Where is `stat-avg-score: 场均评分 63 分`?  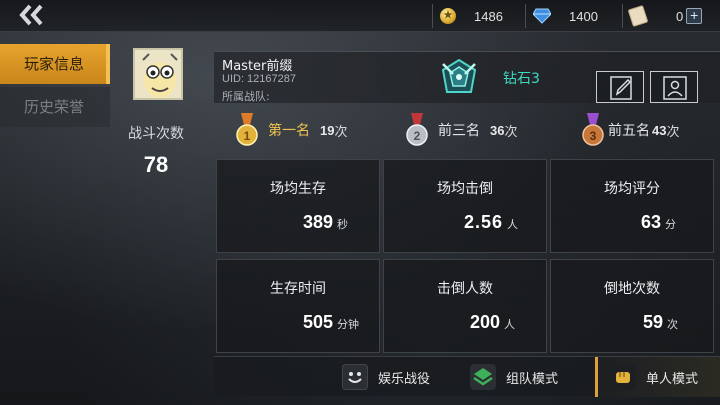
stat-avg-score: 场均评分 63 分 is located at coordinates (632, 206).